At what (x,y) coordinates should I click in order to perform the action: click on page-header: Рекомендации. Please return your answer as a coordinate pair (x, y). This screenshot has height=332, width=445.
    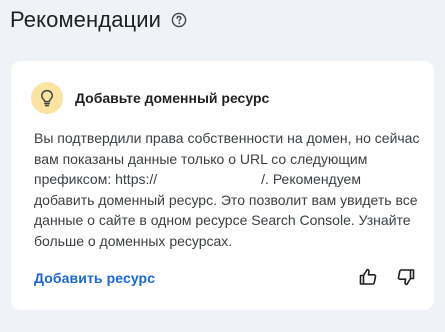
    Looking at the image, I should click on (98, 20).